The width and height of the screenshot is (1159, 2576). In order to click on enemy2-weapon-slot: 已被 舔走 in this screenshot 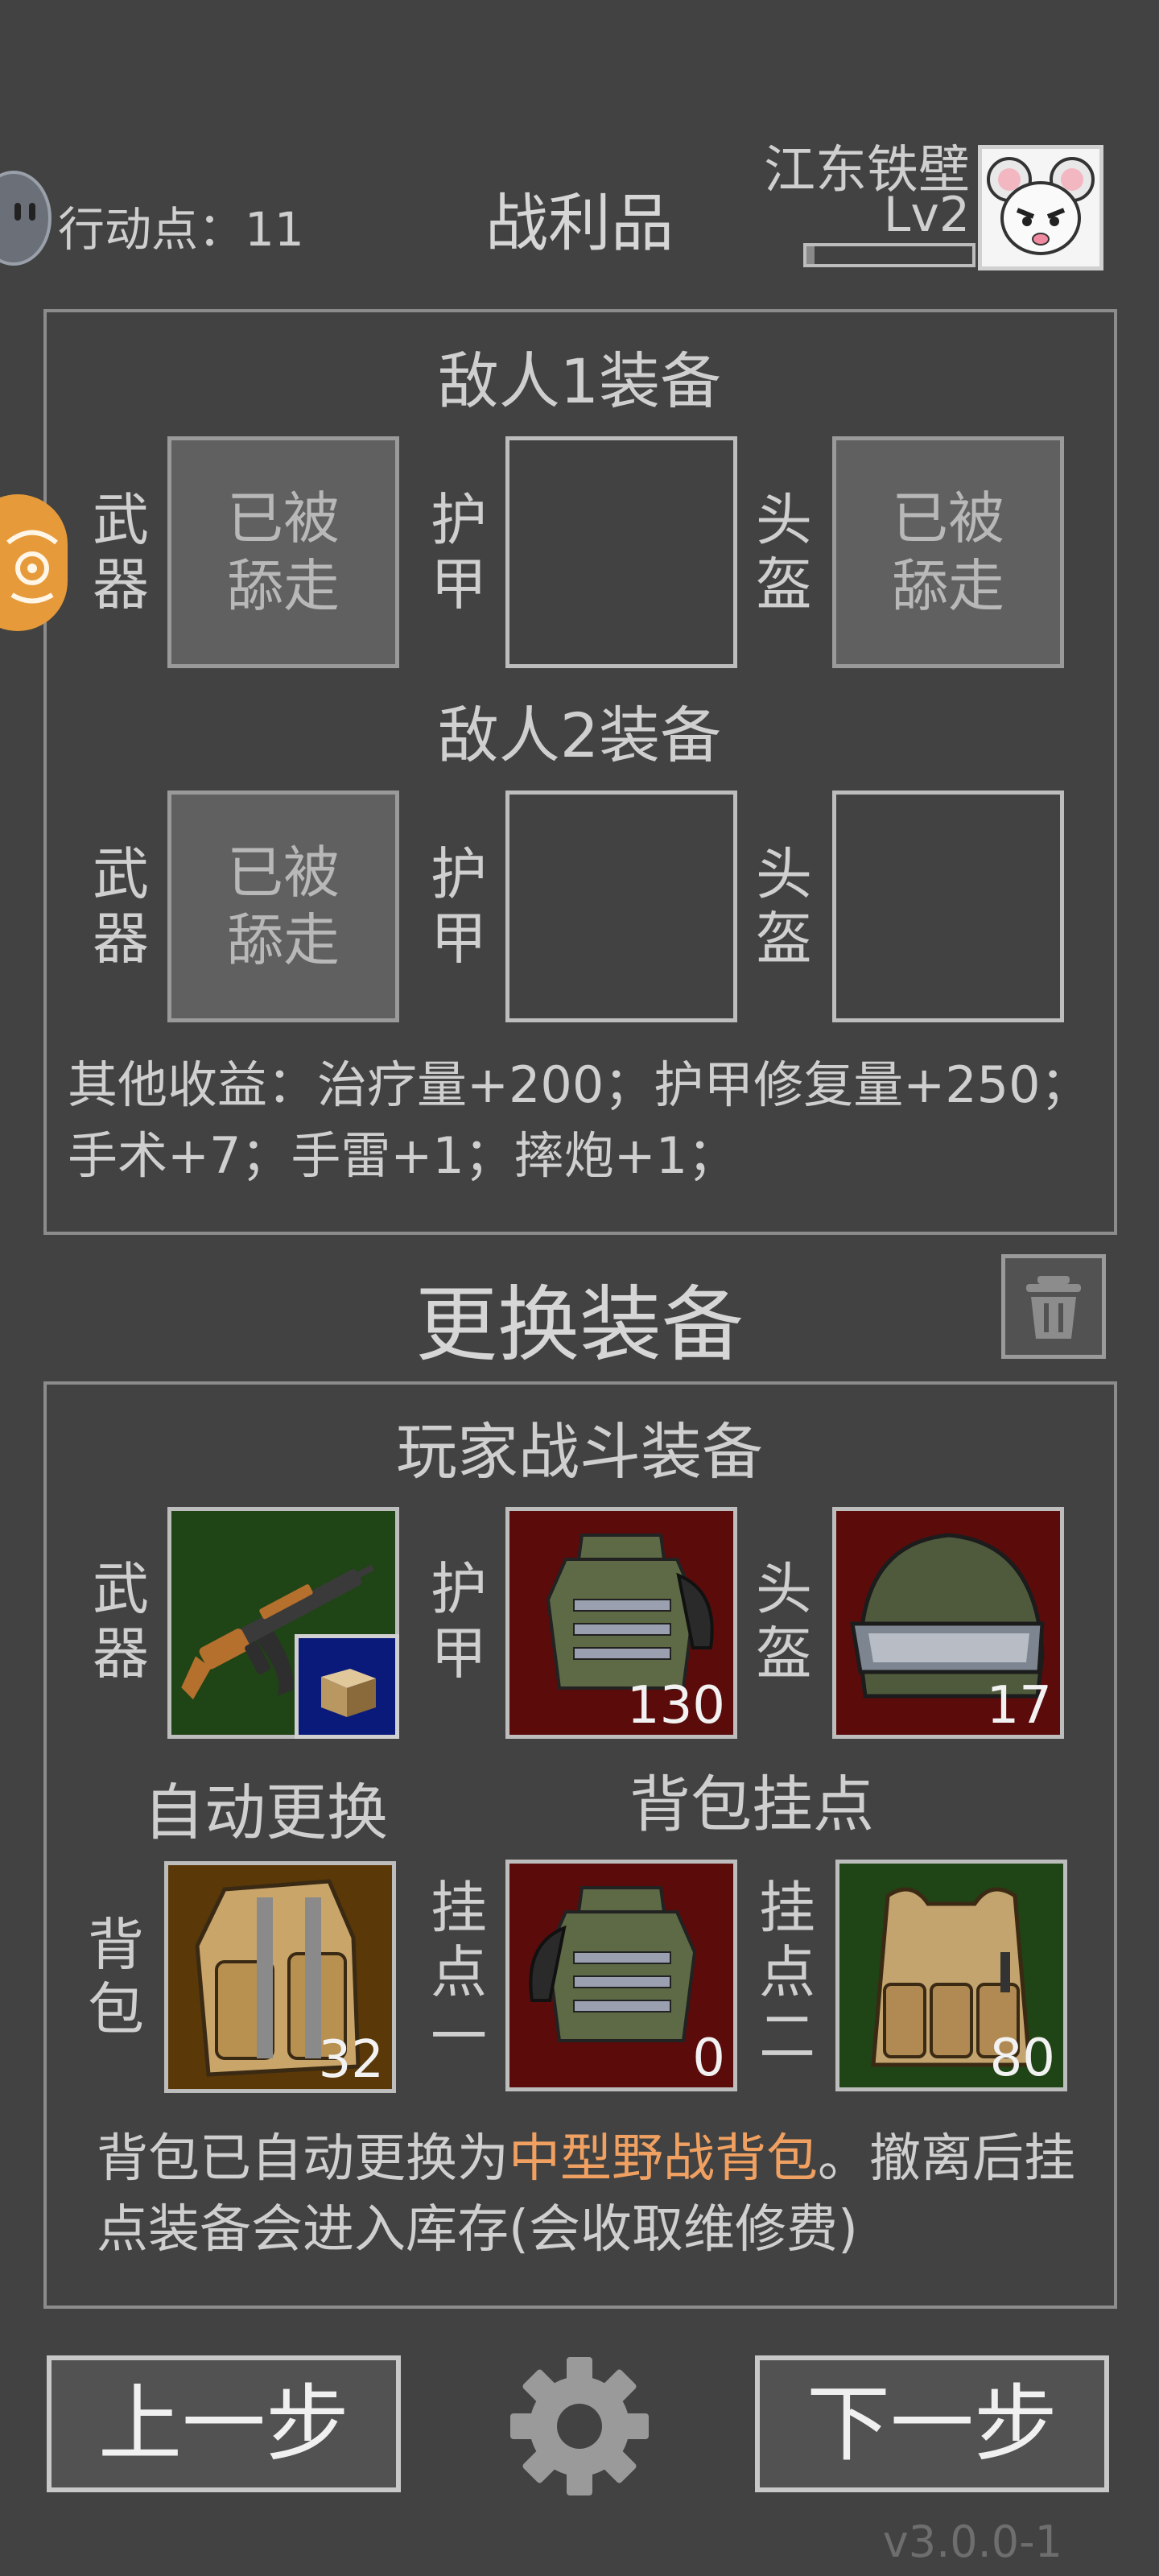, I will do `click(283, 906)`.